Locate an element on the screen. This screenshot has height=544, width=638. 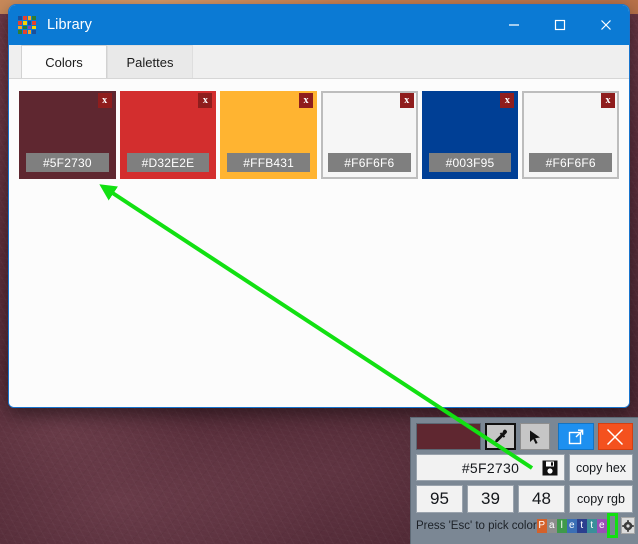
swatch-hex-label: #D32E2E is located at coordinates (168, 162).